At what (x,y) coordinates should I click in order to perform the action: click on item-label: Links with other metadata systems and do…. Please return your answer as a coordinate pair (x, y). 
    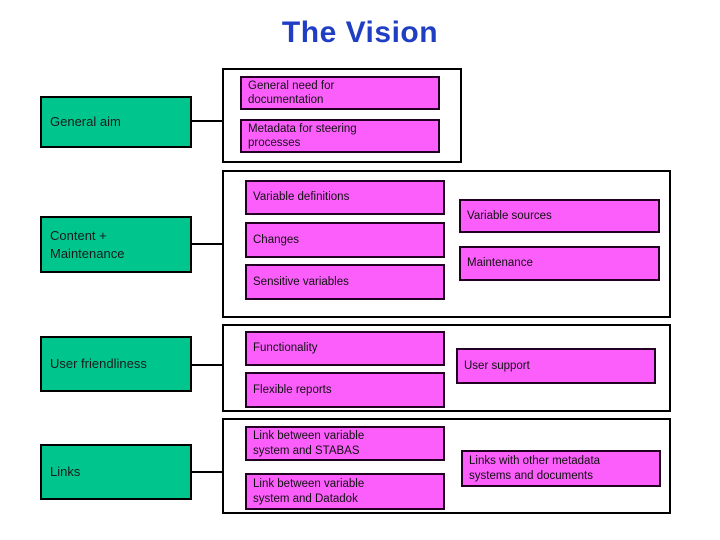
    Looking at the image, I should click on (535, 468).